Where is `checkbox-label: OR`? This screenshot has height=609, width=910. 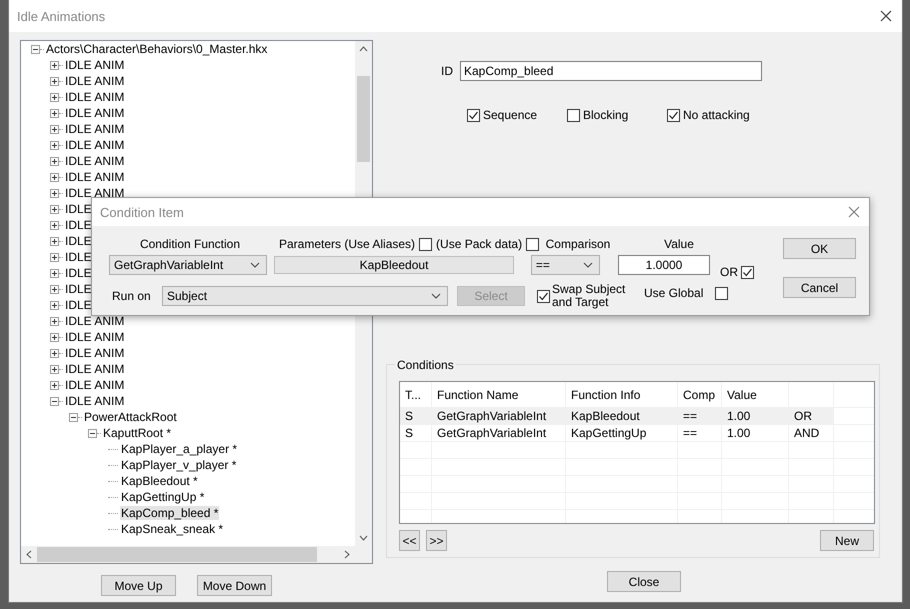 checkbox-label: OR is located at coordinates (729, 272).